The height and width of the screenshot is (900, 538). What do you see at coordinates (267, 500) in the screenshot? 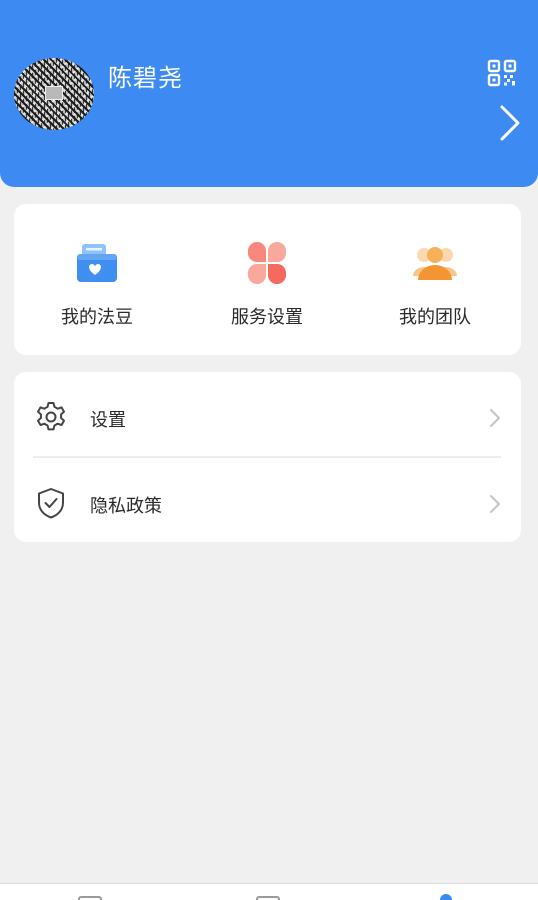
I see `menu-item-privacy-policy: 隐私政策` at bounding box center [267, 500].